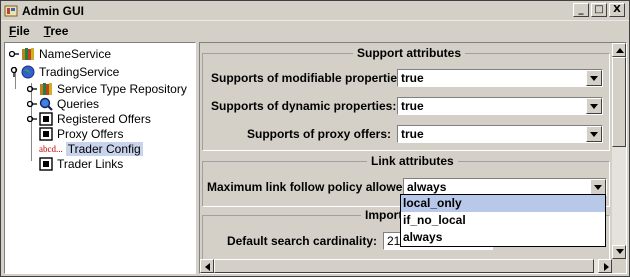 This screenshot has width=630, height=277. I want to click on scroll-corner, so click(619, 266).